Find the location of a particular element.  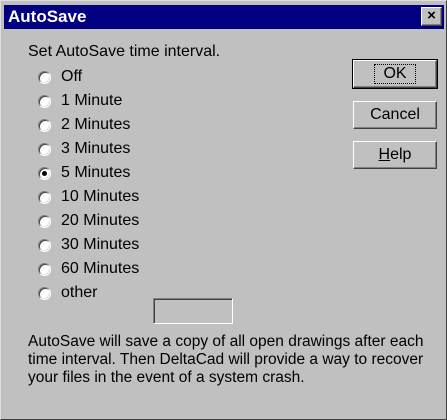

option-2-minutes-label: 2 Minutes is located at coordinates (96, 124).